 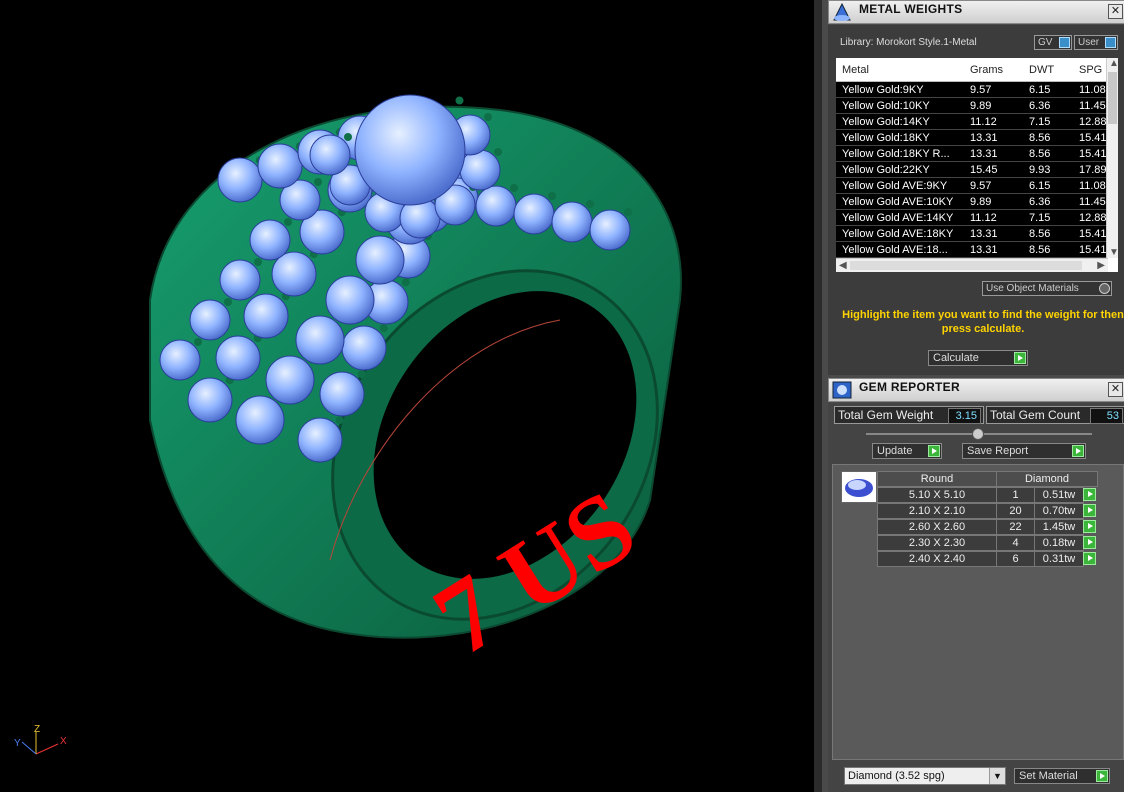 What do you see at coordinates (1062, 776) in the screenshot?
I see `set-material-button: Set Material` at bounding box center [1062, 776].